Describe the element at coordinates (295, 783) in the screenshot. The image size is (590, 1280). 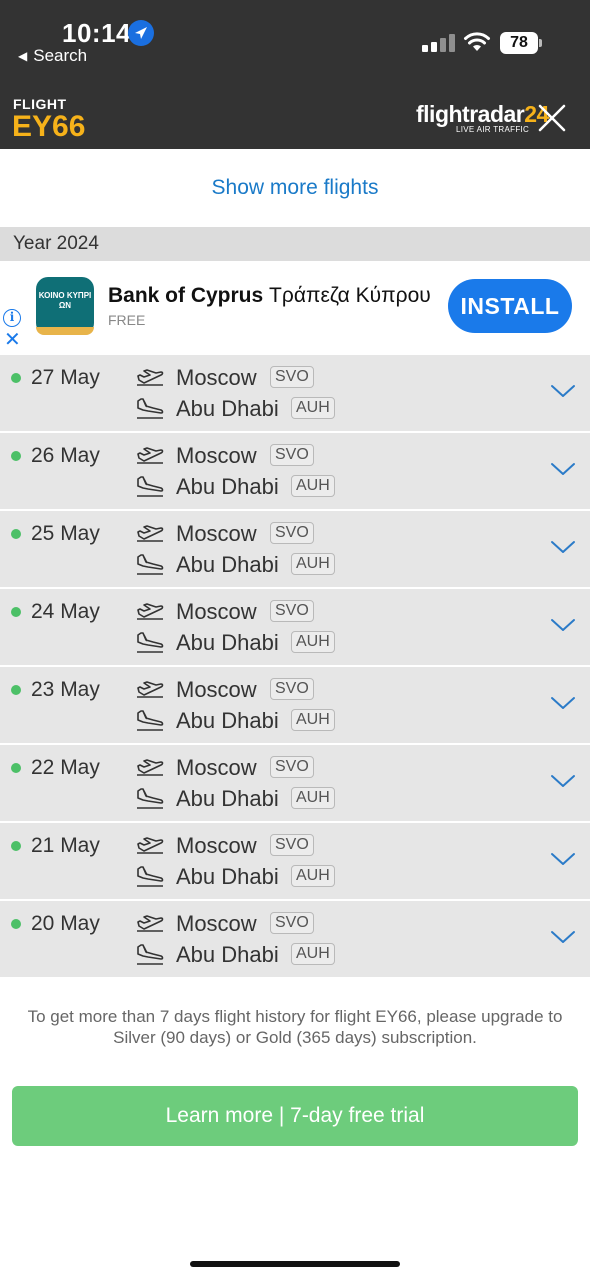
I see `flight-row: 22 May Moscow SVO Abu Dhabi AUH` at that location.